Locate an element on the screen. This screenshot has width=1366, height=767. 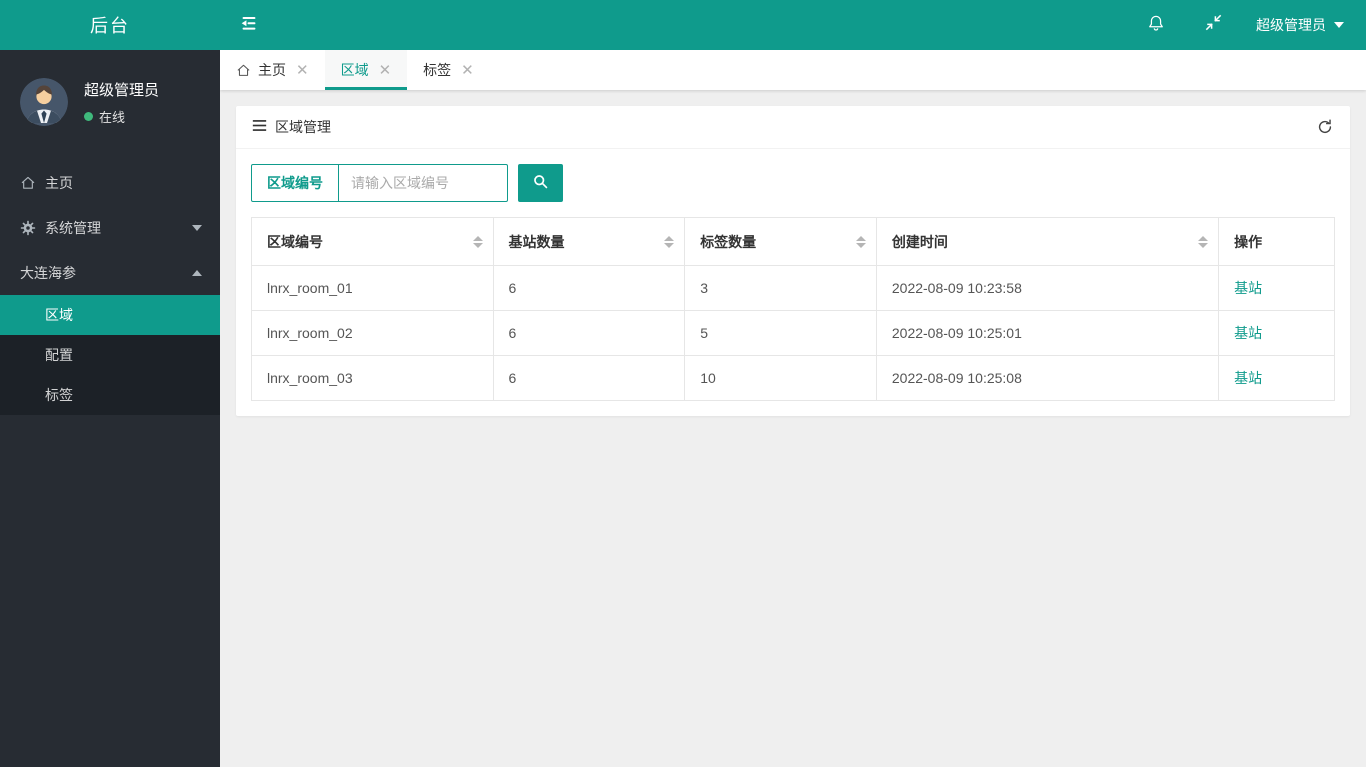
sidebar-item-label: 系统管理 is located at coordinates (73, 227).